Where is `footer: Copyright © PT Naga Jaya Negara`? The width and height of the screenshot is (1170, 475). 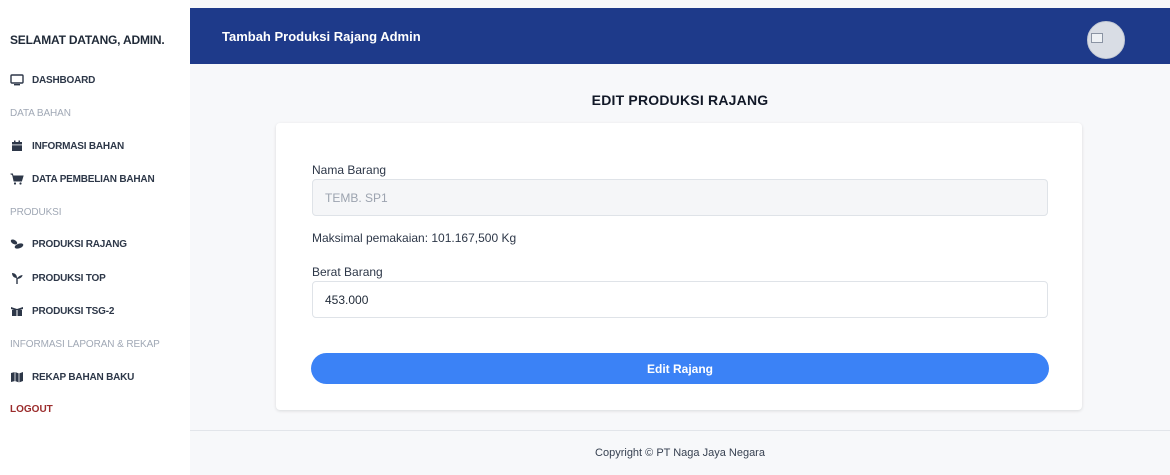
footer: Copyright © PT Naga Jaya Negara is located at coordinates (680, 452).